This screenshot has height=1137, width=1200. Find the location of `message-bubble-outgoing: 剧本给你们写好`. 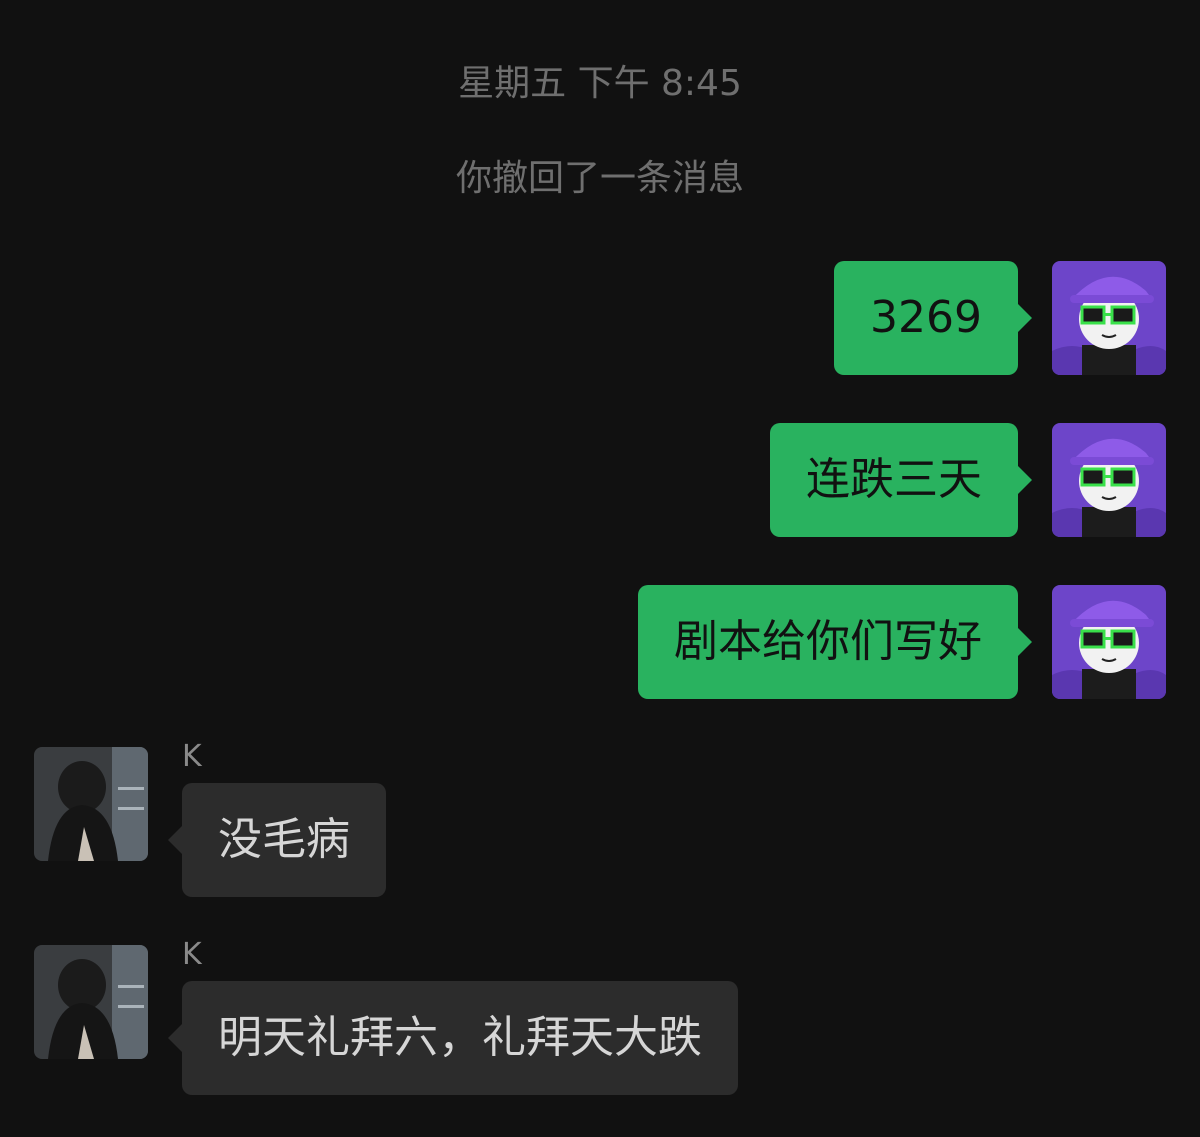

message-bubble-outgoing: 剧本给你们写好 is located at coordinates (835, 642).